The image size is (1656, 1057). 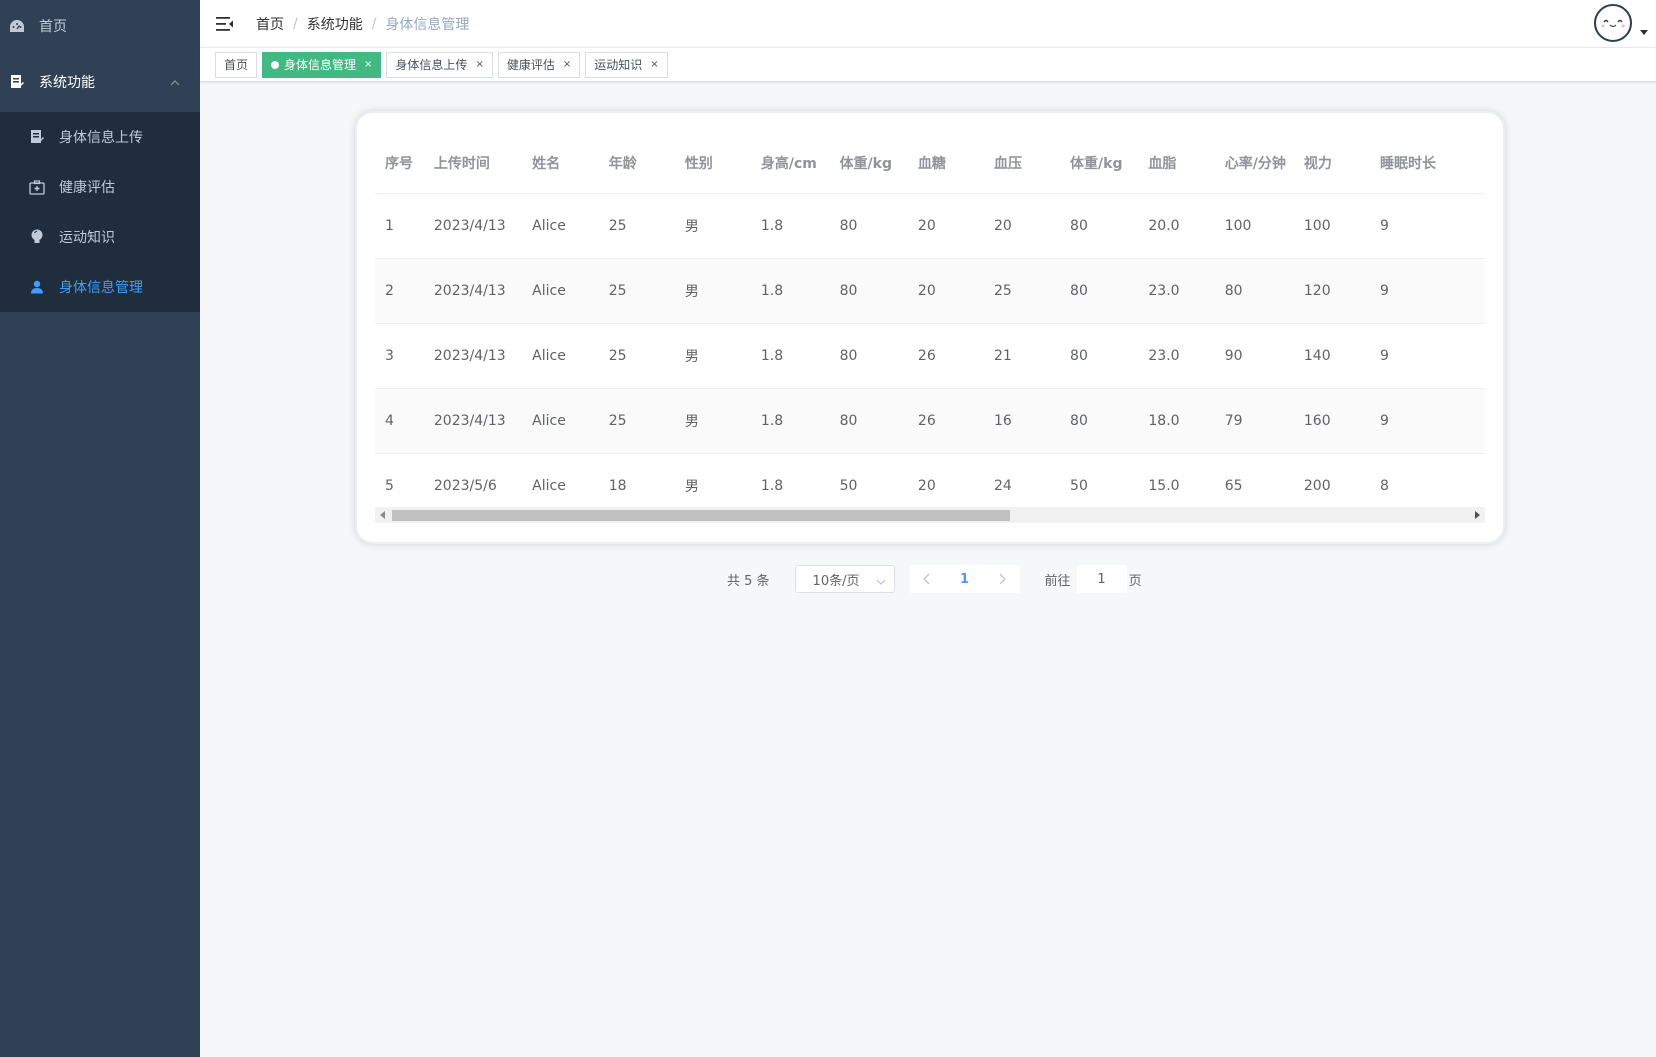 I want to click on sidebar-item-label: 身体信息上传, so click(x=101, y=138).